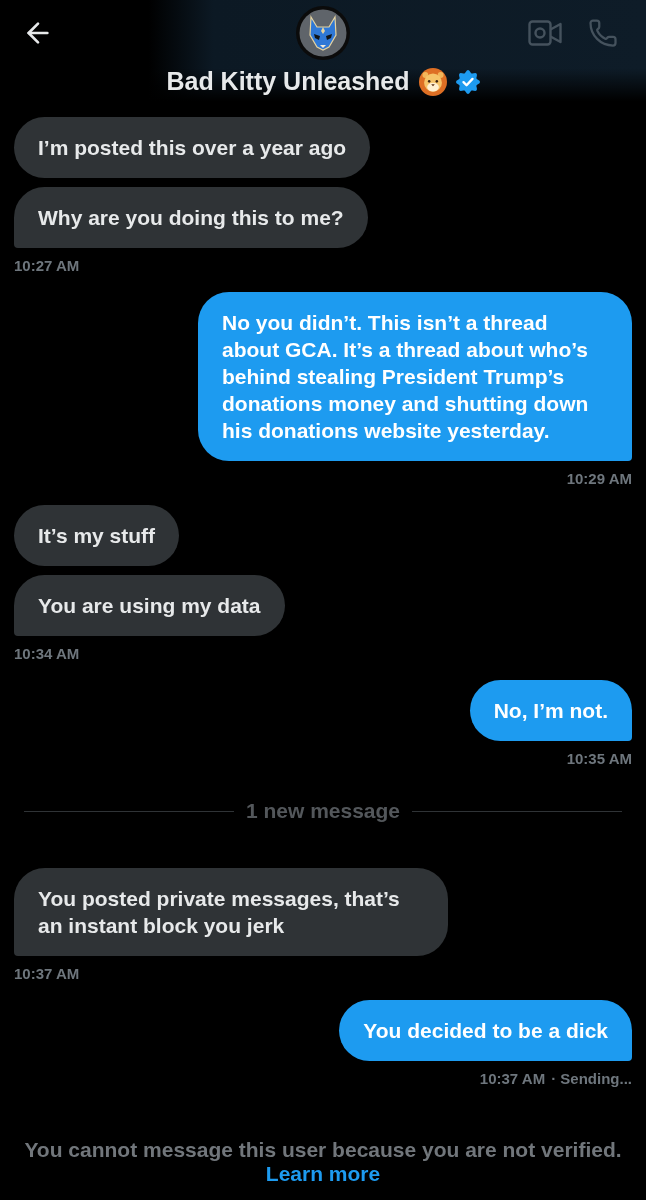  Describe the element at coordinates (149, 605) in the screenshot. I see `message-bubble: You are using my data` at that location.